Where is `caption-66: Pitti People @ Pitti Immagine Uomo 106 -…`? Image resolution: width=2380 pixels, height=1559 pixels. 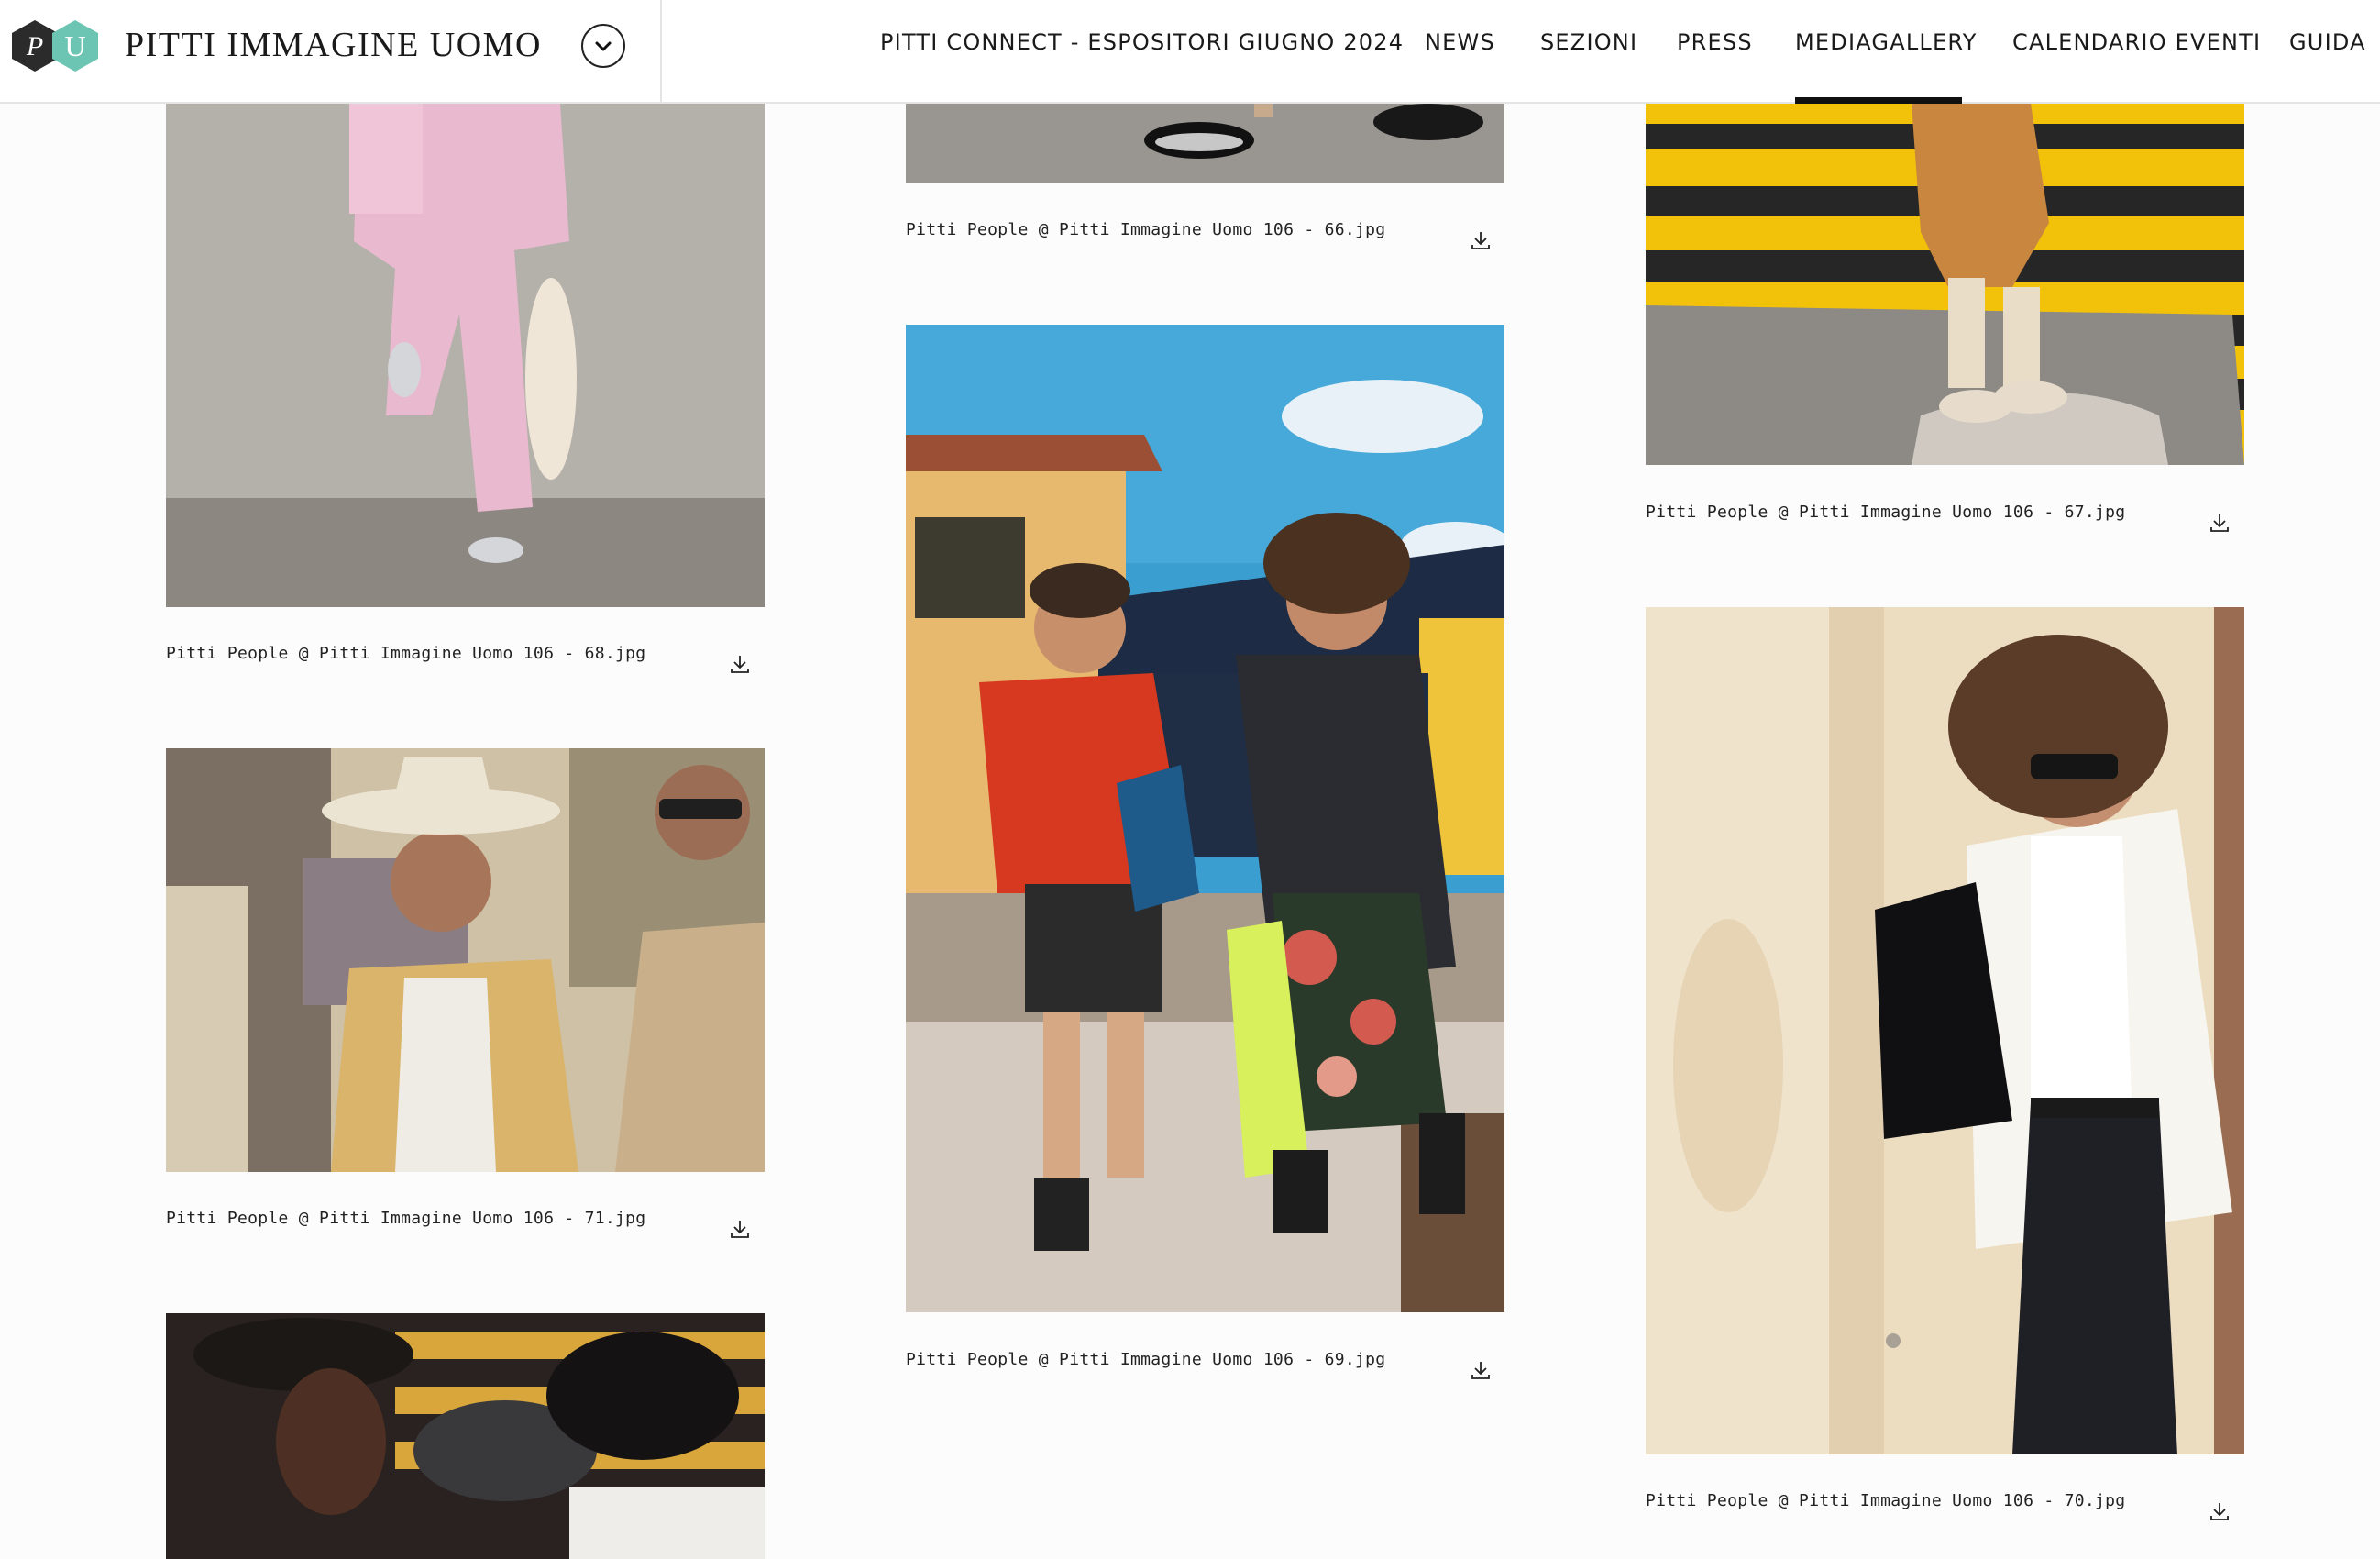
caption-66: Pitti People @ Pitti Immagine Uomo 106 -… is located at coordinates (1146, 230).